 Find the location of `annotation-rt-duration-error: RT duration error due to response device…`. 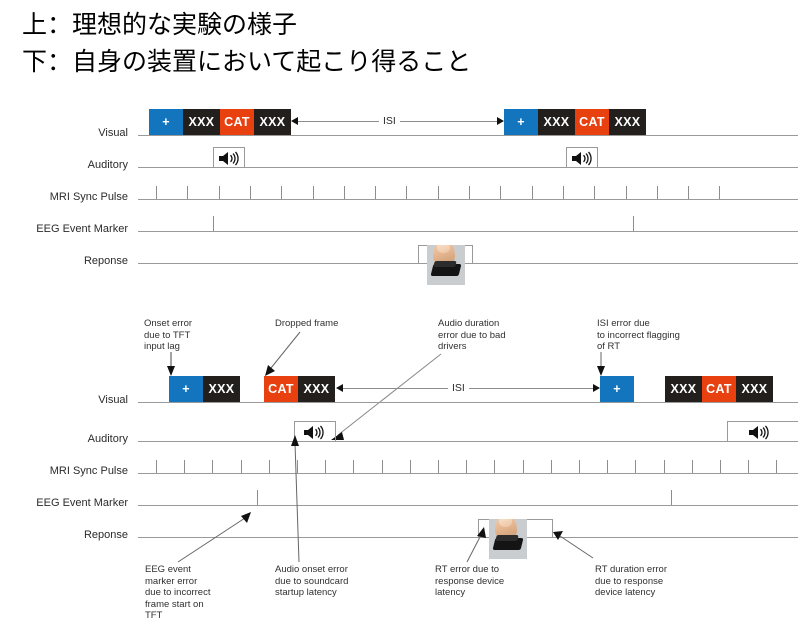

annotation-rt-duration-error: RT duration error due to response device… is located at coordinates (631, 581).